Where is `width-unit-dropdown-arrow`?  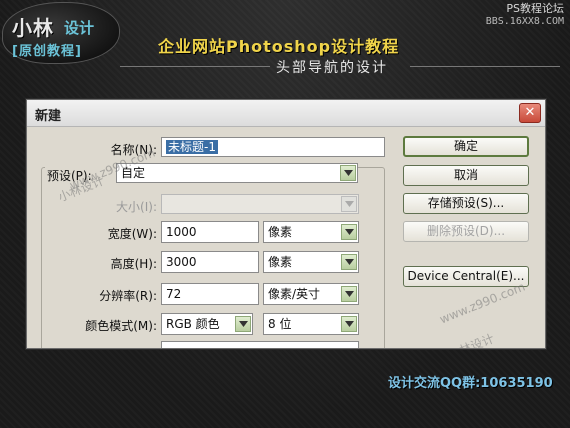 width-unit-dropdown-arrow is located at coordinates (349, 232).